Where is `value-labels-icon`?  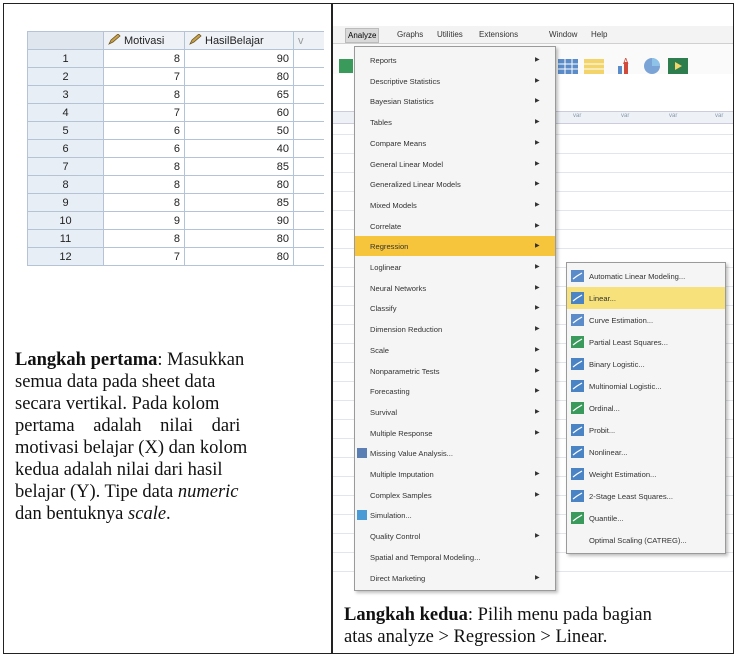
value-labels-icon is located at coordinates (594, 66).